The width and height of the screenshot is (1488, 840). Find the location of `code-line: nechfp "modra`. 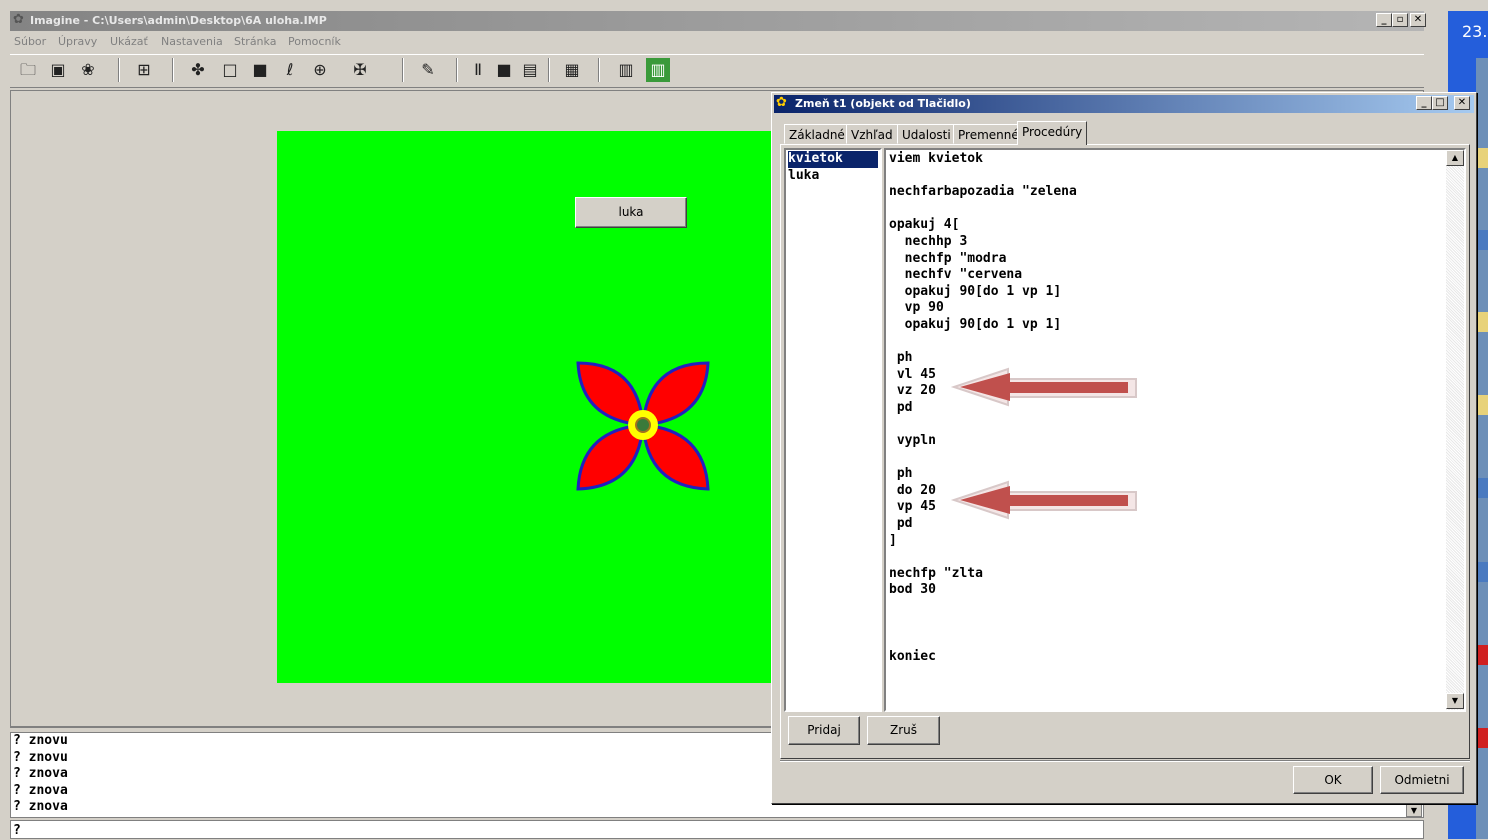

code-line: nechfp "modra is located at coordinates (948, 258).